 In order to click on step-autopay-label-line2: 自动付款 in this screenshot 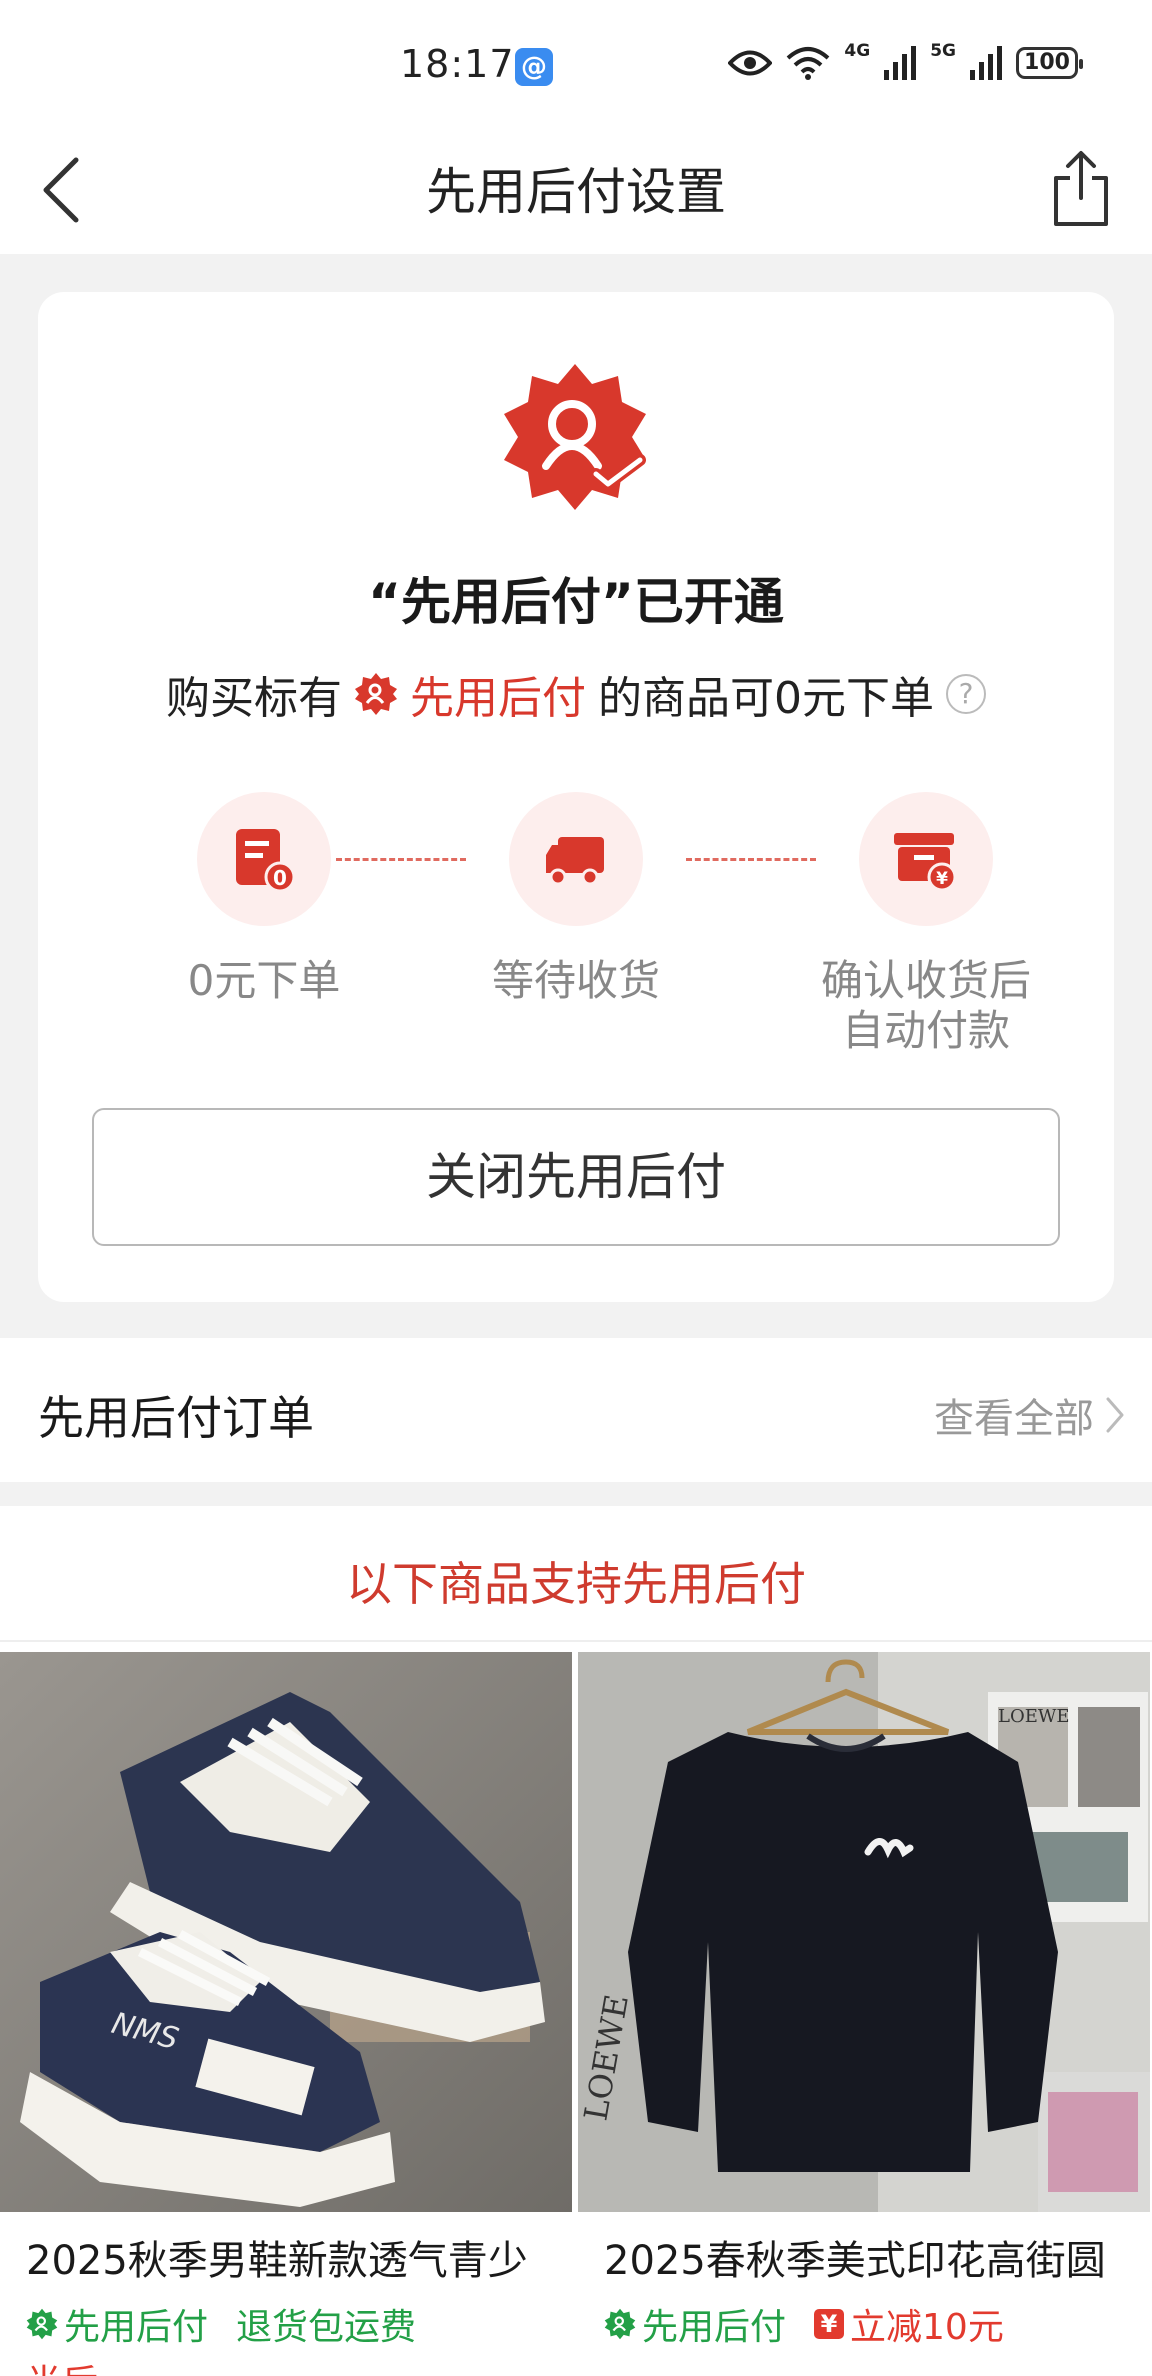, I will do `click(925, 1030)`.